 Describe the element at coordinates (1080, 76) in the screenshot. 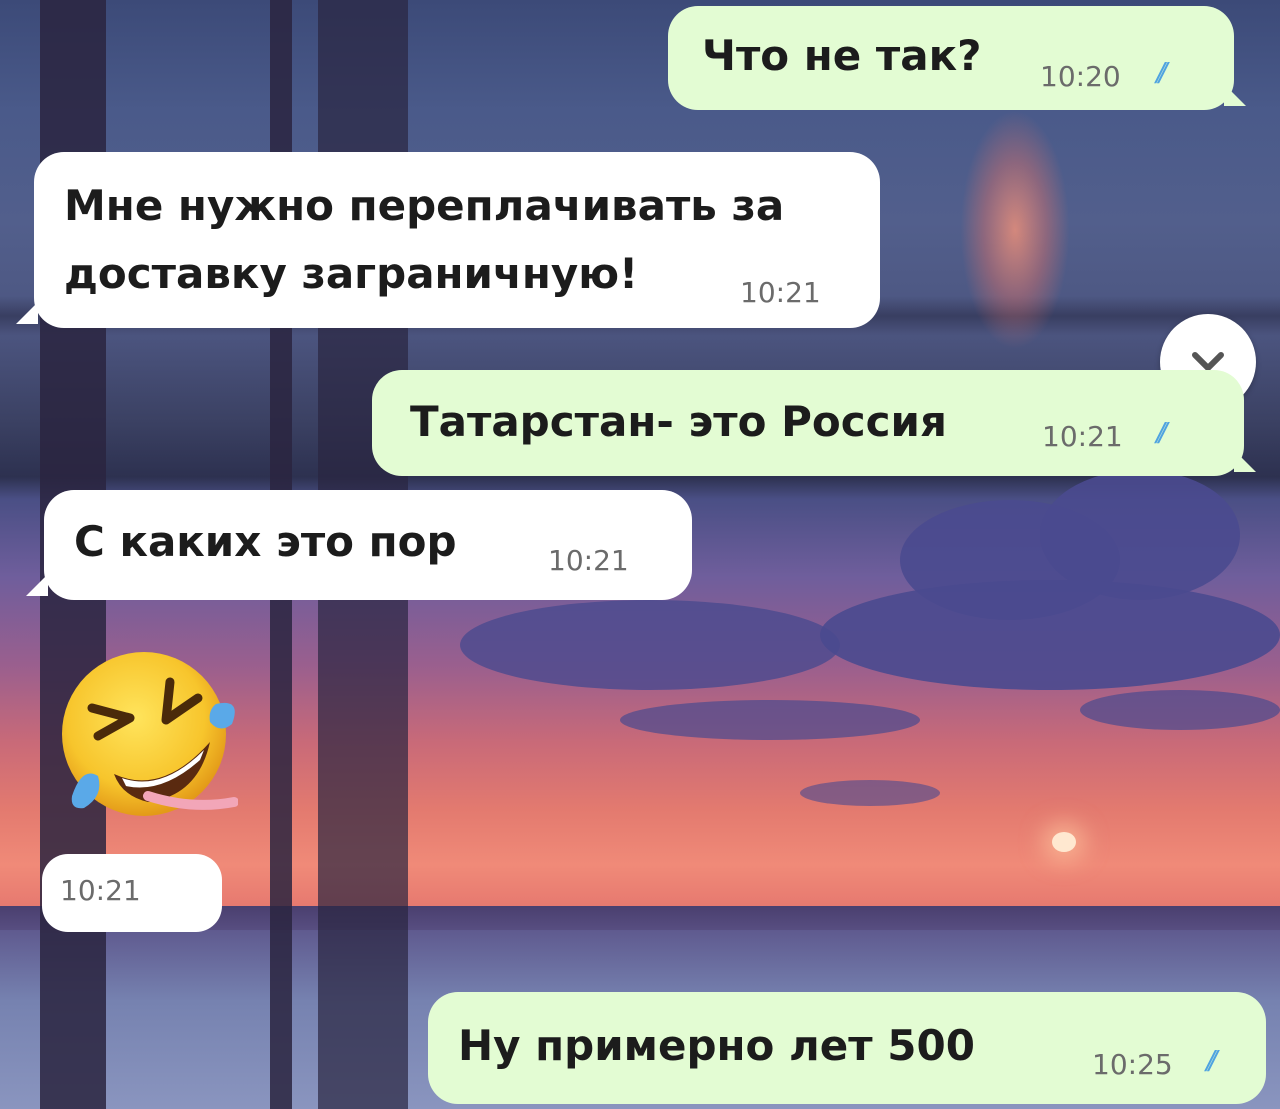

I see `message-time: 10:20` at that location.